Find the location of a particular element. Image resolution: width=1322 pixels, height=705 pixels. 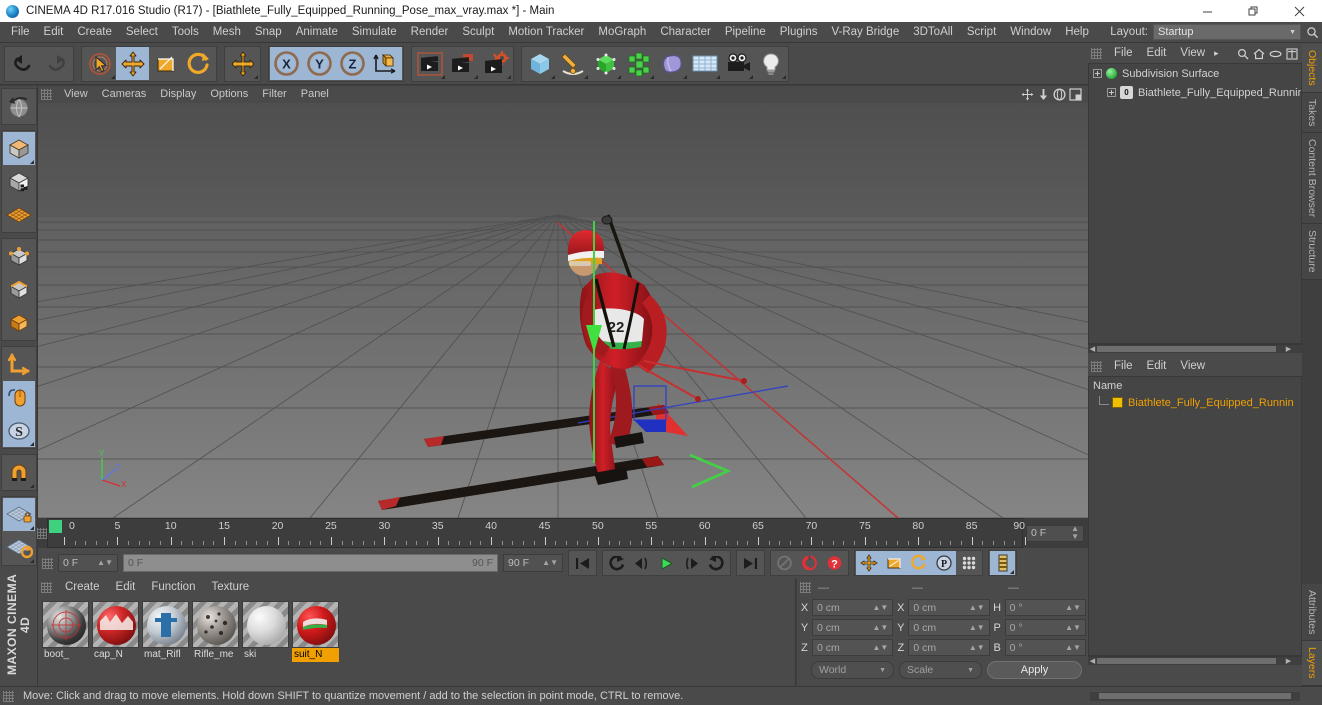

z-axis-lock-toggle: Z is located at coordinates (352, 63).